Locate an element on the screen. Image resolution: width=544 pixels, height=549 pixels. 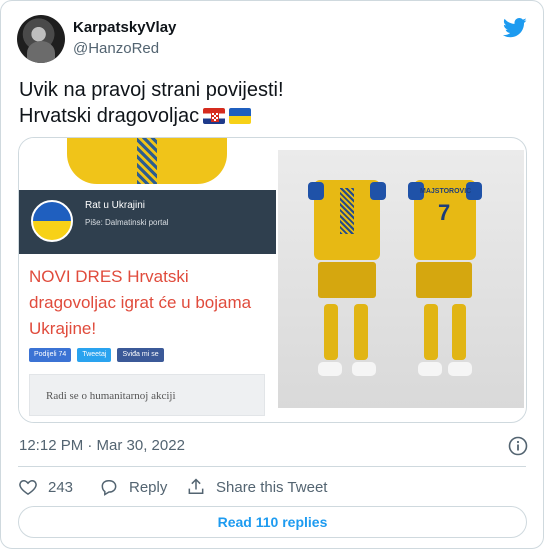
reply-label: Reply is located at coordinates (148, 487).